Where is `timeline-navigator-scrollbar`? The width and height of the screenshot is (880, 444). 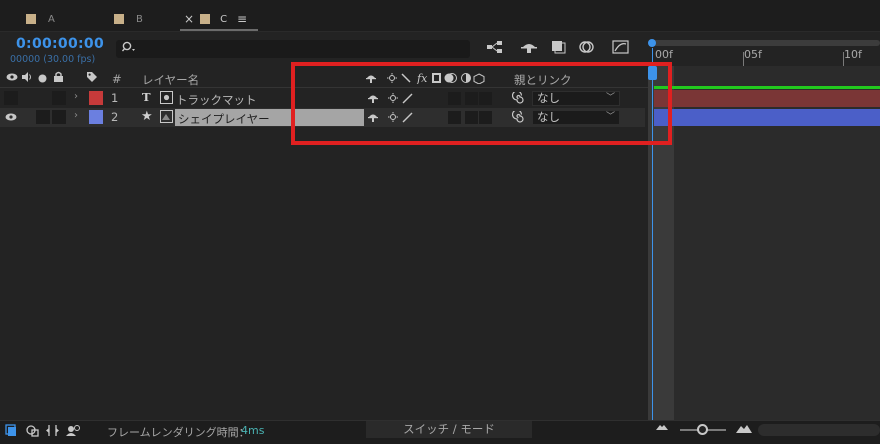 timeline-navigator-scrollbar is located at coordinates (819, 430).